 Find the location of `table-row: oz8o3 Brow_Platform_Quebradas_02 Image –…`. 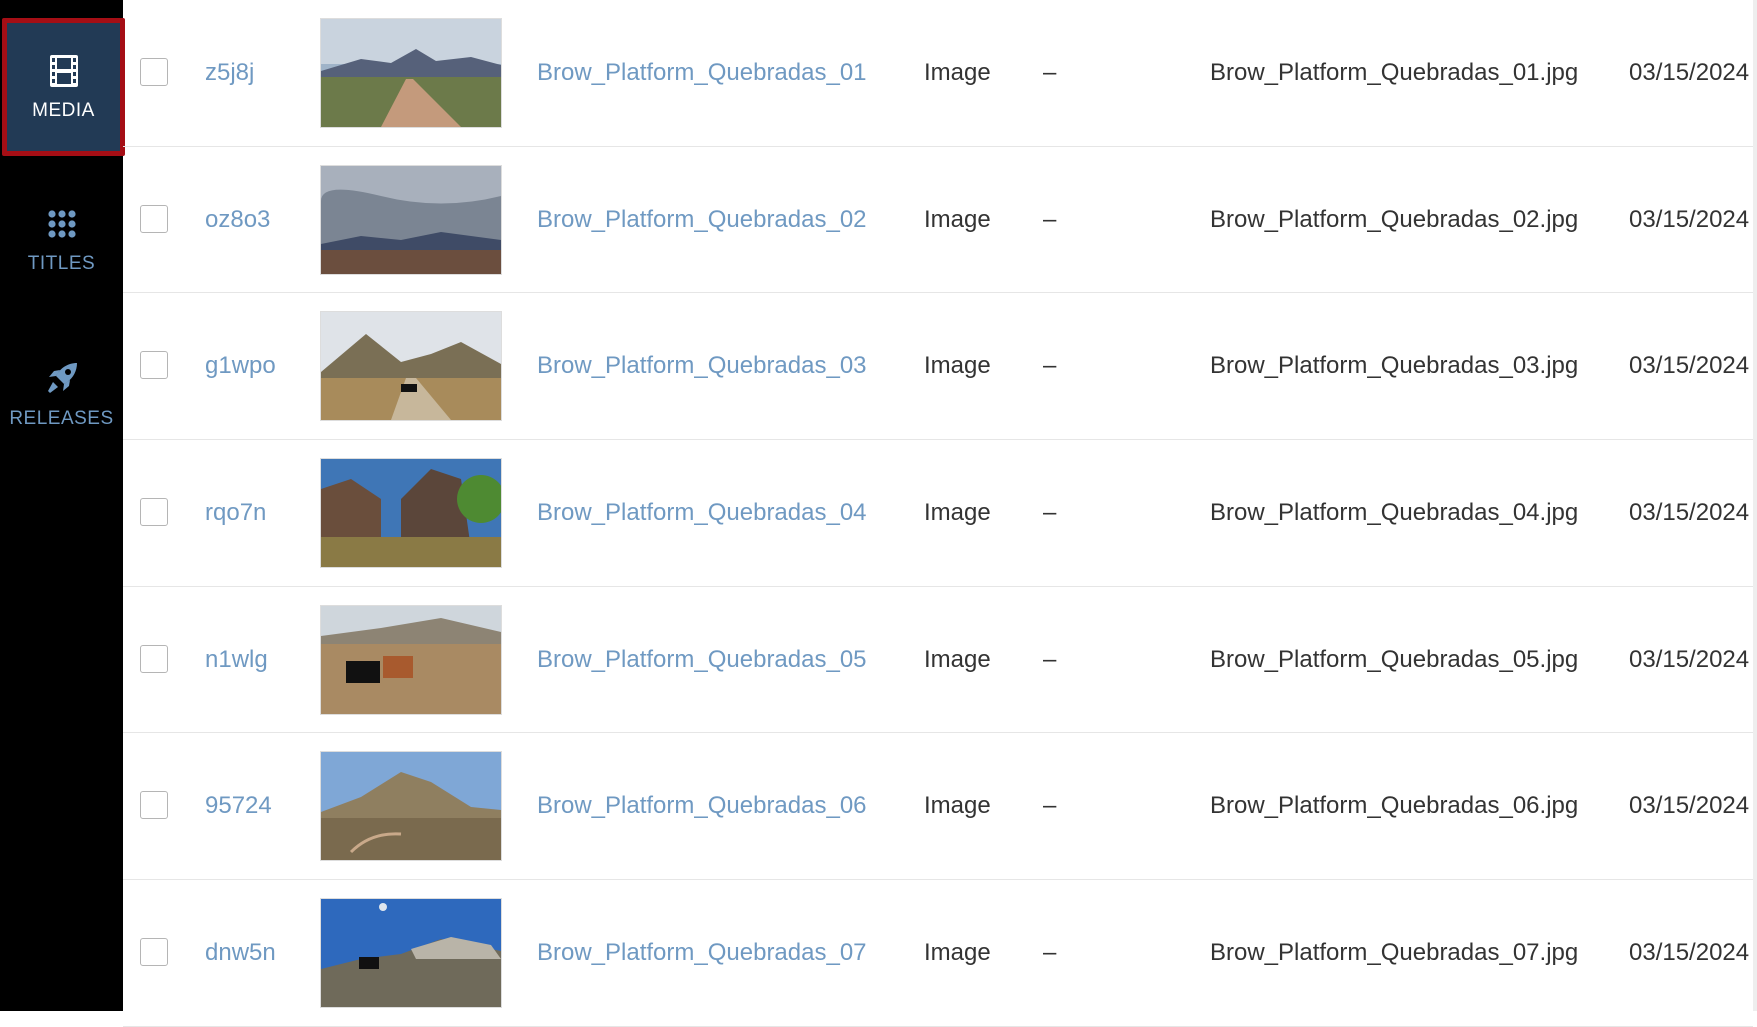

table-row: oz8o3 Brow_Platform_Quebradas_02 Image –… is located at coordinates (938, 220).